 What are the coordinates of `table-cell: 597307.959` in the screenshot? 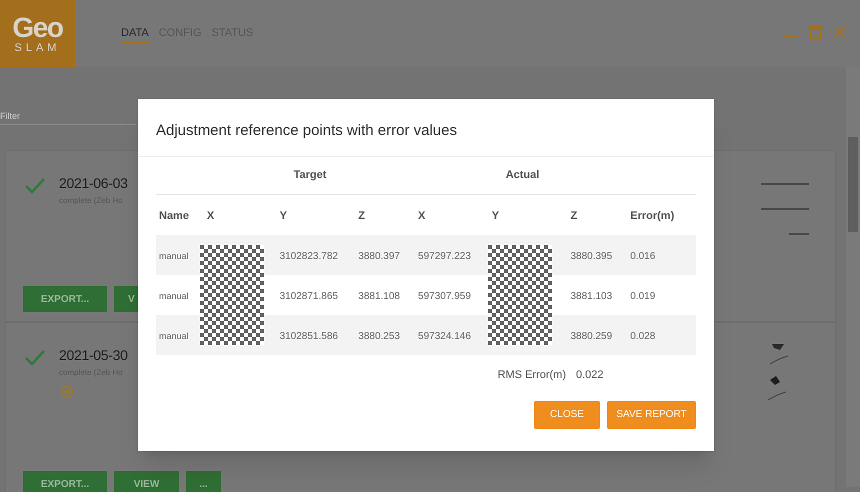 It's located at (444, 296).